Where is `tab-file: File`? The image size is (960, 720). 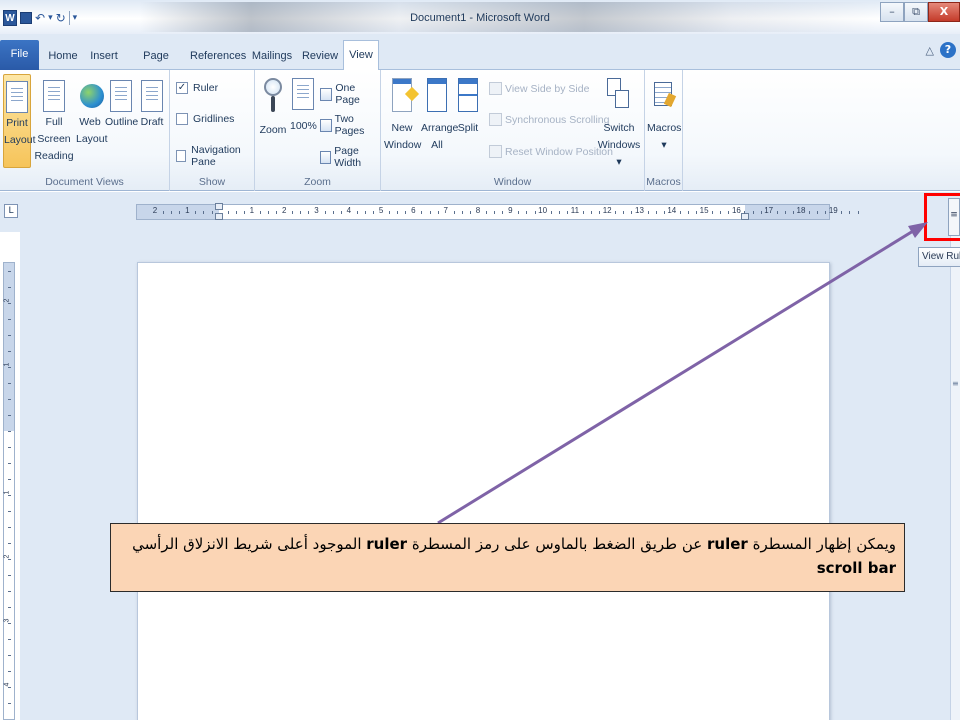 tab-file: File is located at coordinates (19, 55).